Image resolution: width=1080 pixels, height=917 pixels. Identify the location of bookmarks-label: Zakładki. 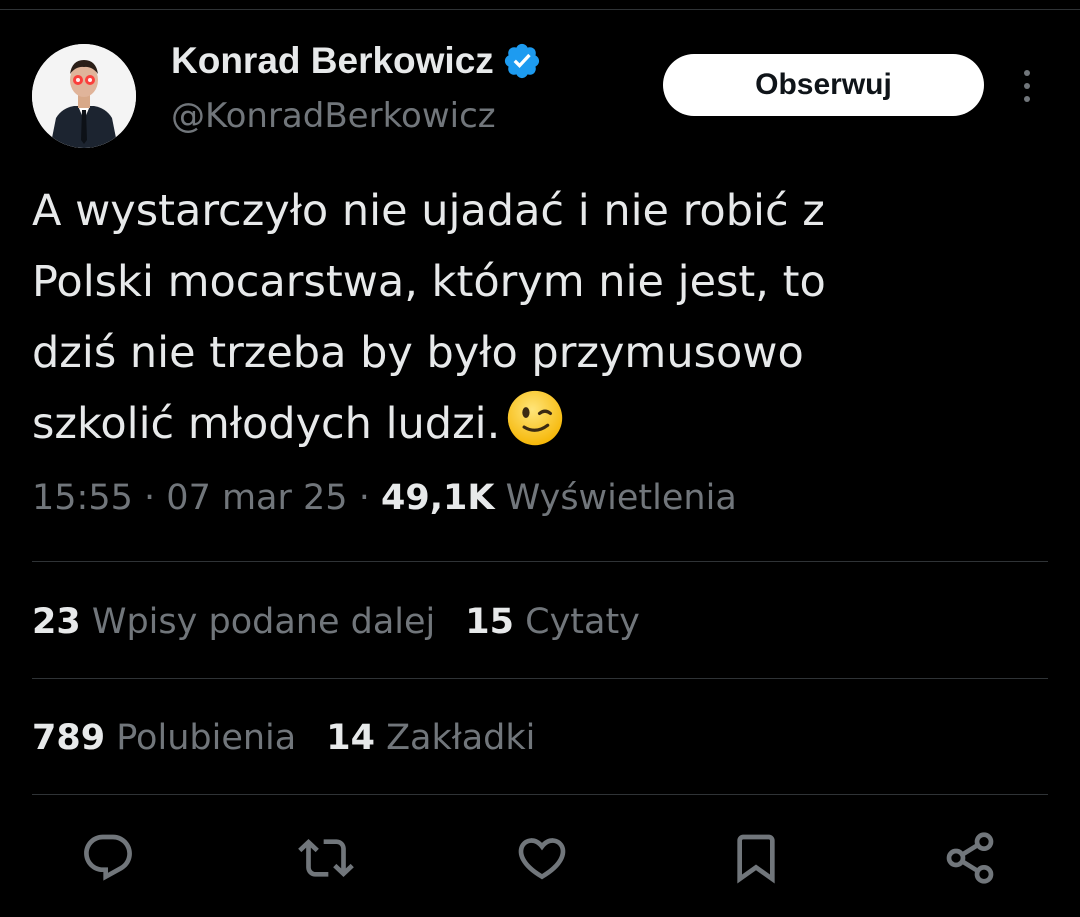
(461, 738).